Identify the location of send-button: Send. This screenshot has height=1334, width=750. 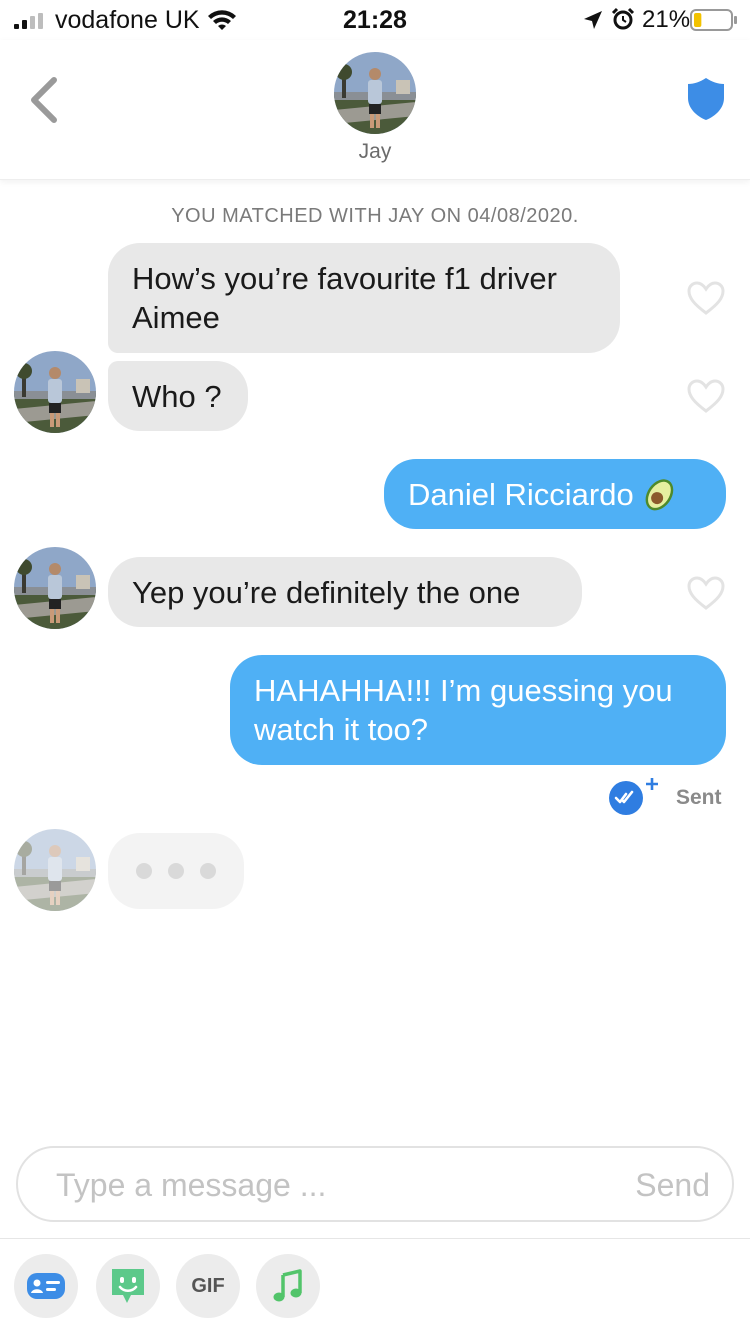
(672, 1185).